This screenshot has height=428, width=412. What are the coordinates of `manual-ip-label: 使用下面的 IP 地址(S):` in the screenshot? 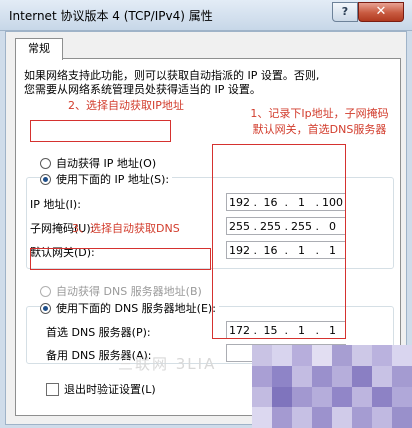 It's located at (113, 179).